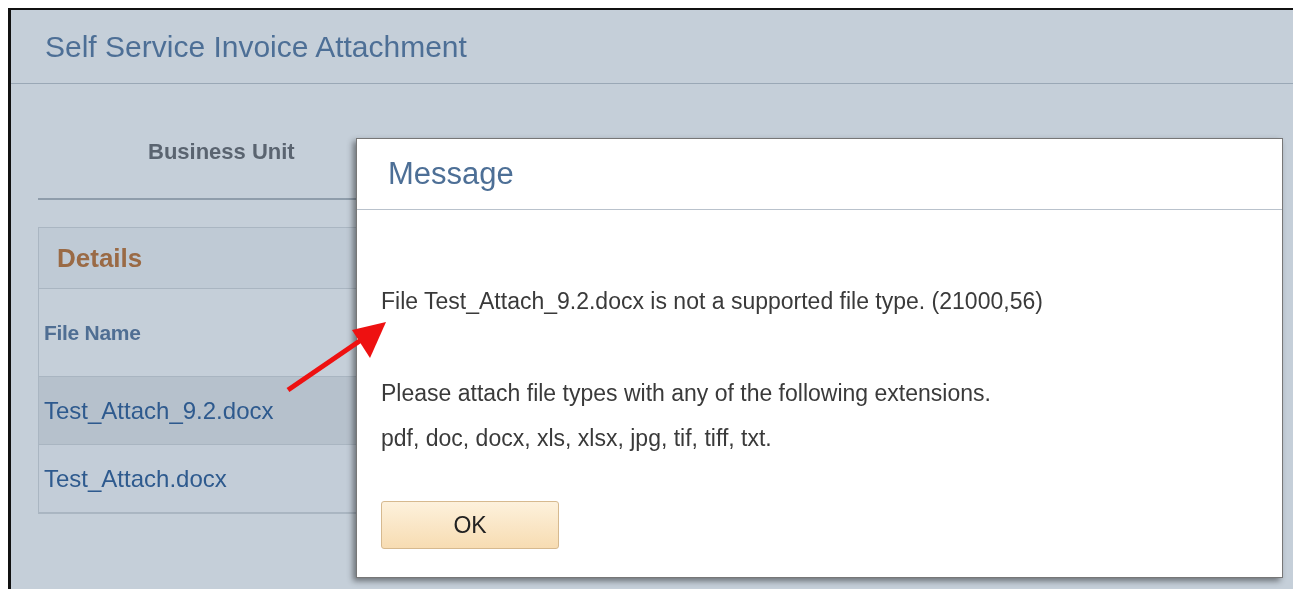 The height and width of the screenshot is (589, 1293). I want to click on message-line: Please attach file types with any of the following extensions., so click(686, 393).